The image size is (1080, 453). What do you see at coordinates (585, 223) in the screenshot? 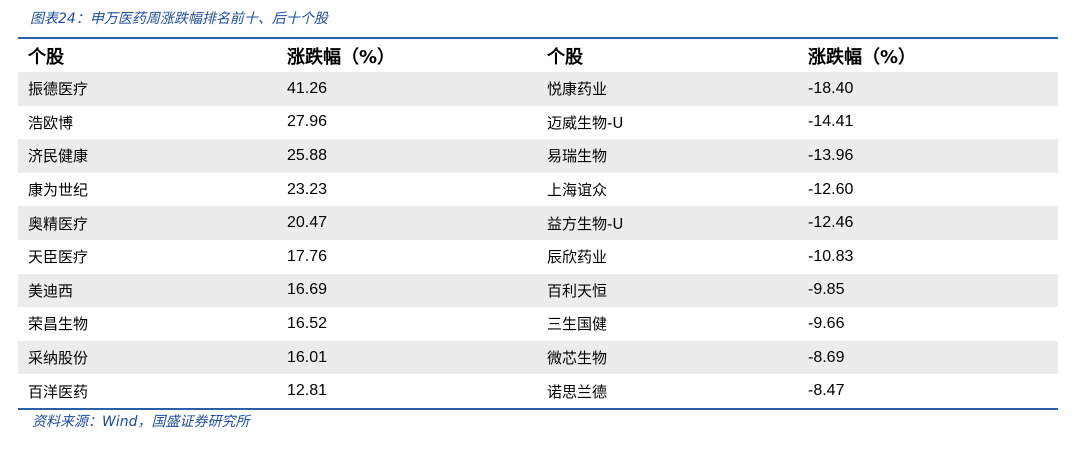
I see `bottom-stock-name: 益方生物-U` at bounding box center [585, 223].